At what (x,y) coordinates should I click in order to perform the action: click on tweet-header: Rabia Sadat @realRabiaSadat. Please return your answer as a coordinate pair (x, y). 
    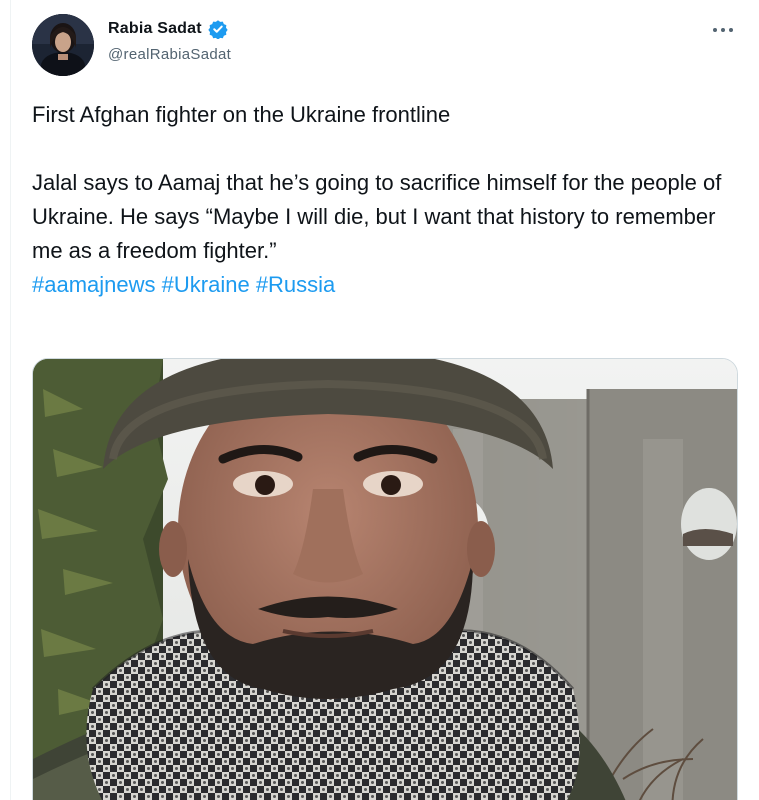
    Looking at the image, I should click on (418, 40).